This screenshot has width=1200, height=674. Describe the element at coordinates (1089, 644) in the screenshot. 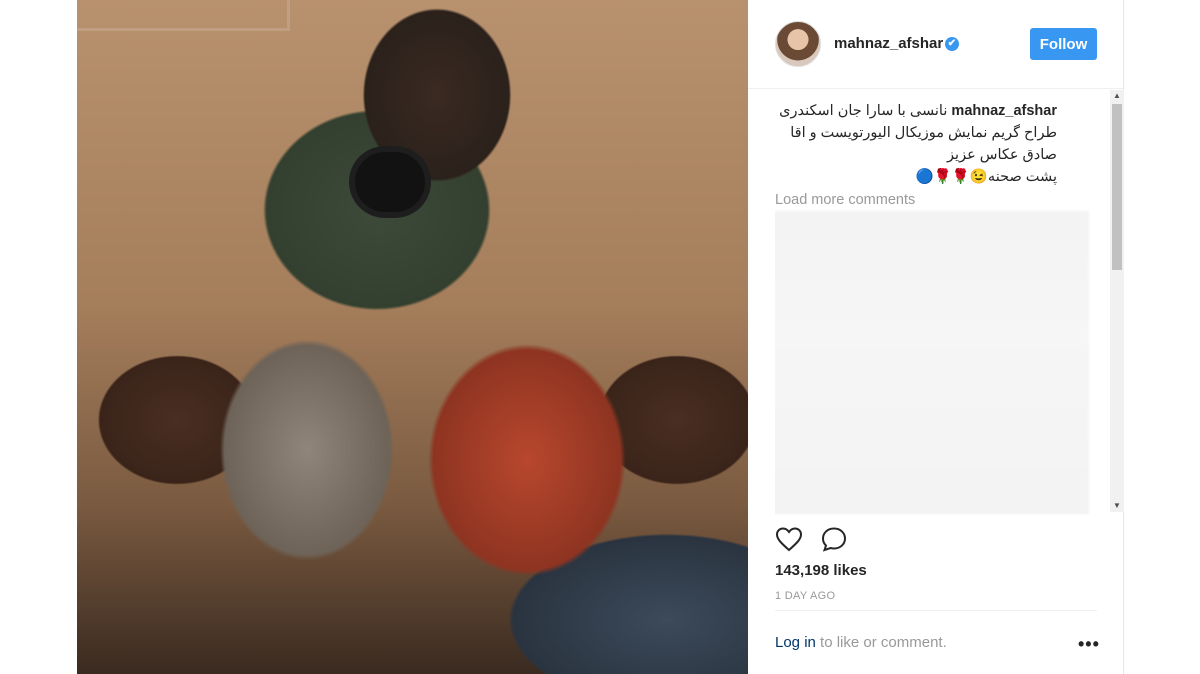

I see `more-options-icon: •••` at that location.